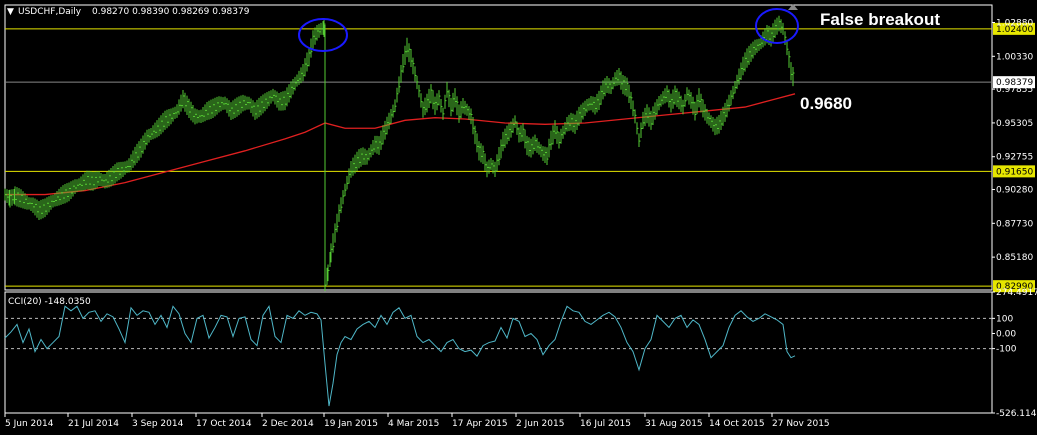 This screenshot has height=435, width=1037. What do you see at coordinates (1006, 350) in the screenshot?
I see `cci-y-label-3: -100` at bounding box center [1006, 350].